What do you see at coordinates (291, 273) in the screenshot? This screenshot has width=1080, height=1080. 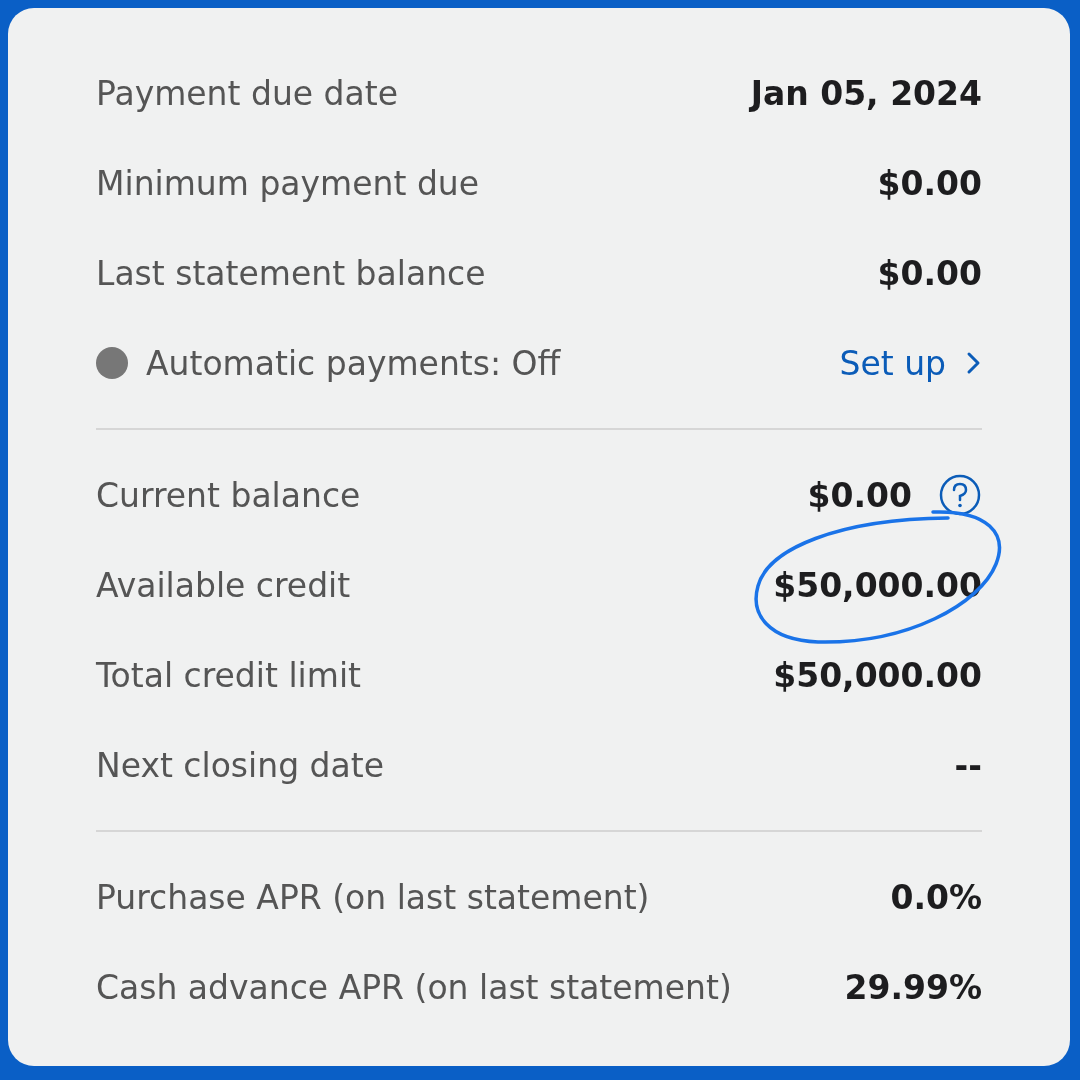 I see `row-label: Last statement balance` at bounding box center [291, 273].